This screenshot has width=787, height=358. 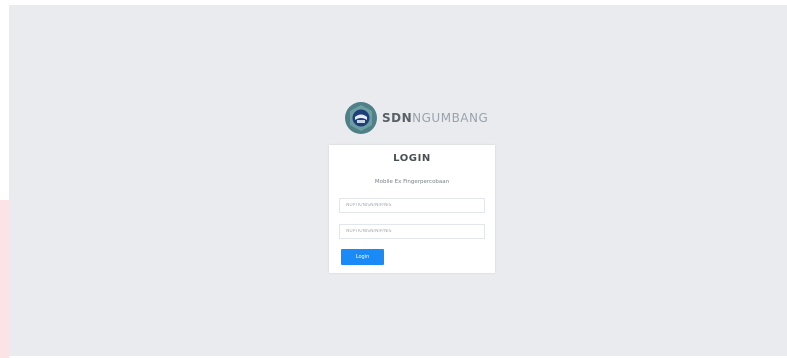 What do you see at coordinates (4, 279) in the screenshot?
I see `left-edge-strip` at bounding box center [4, 279].